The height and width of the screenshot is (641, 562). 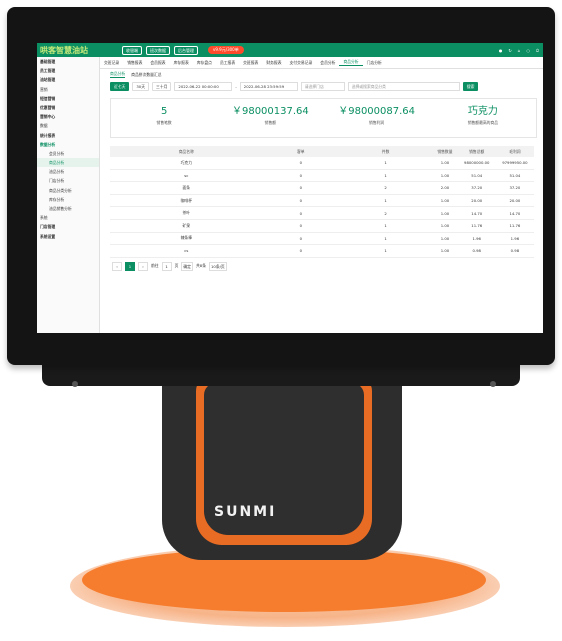 What do you see at coordinates (476, 226) in the screenshot?
I see `table-cell: 11.76` at bounding box center [476, 226].